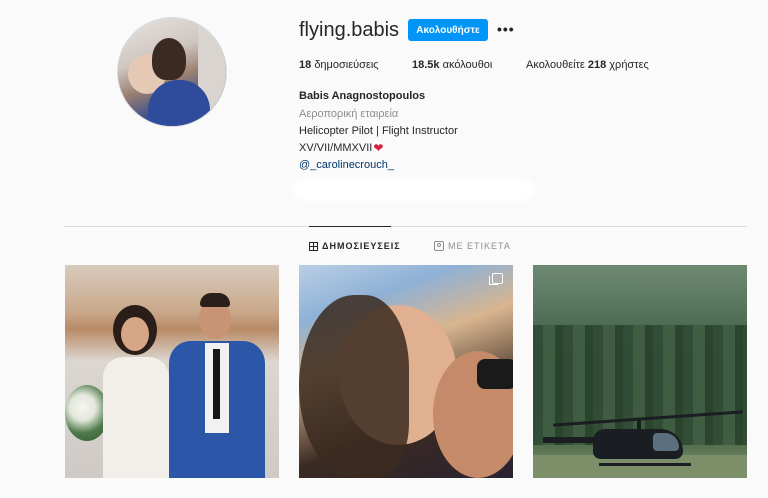  Describe the element at coordinates (135, 334) in the screenshot. I see `bride-face` at that location.